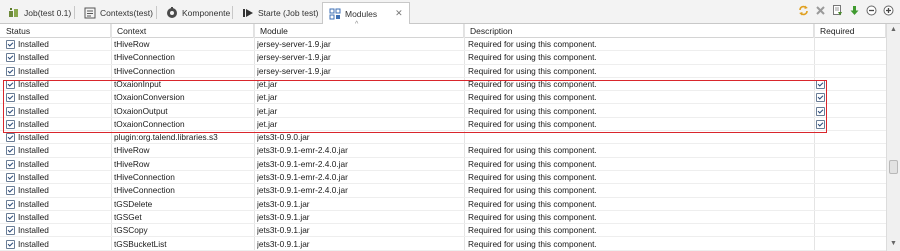 This screenshot has height=251, width=900. I want to click on modules-icon, so click(335, 14).